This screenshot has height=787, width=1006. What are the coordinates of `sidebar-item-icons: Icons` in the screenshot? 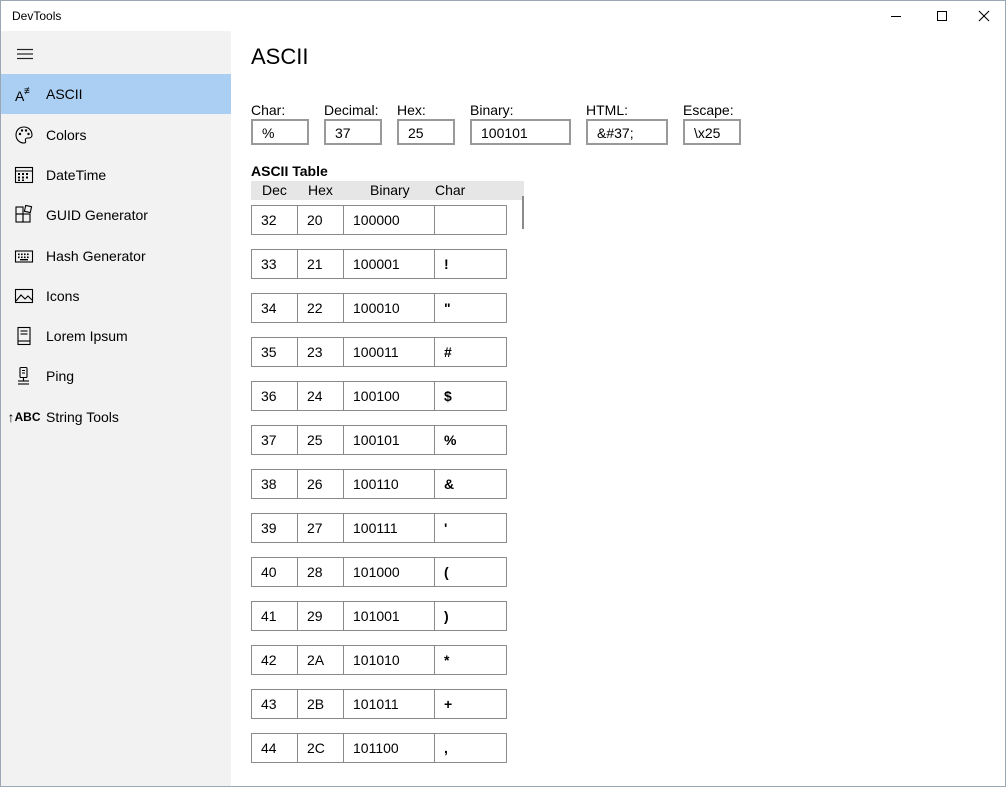 It's located at (116, 296).